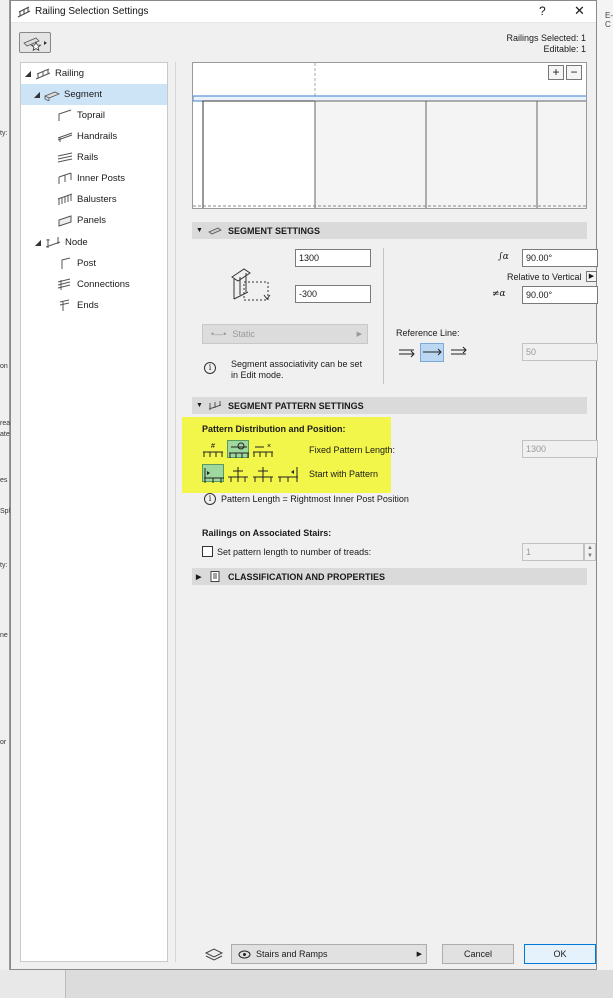  Describe the element at coordinates (560, 954) in the screenshot. I see `ok-button: OK` at that location.